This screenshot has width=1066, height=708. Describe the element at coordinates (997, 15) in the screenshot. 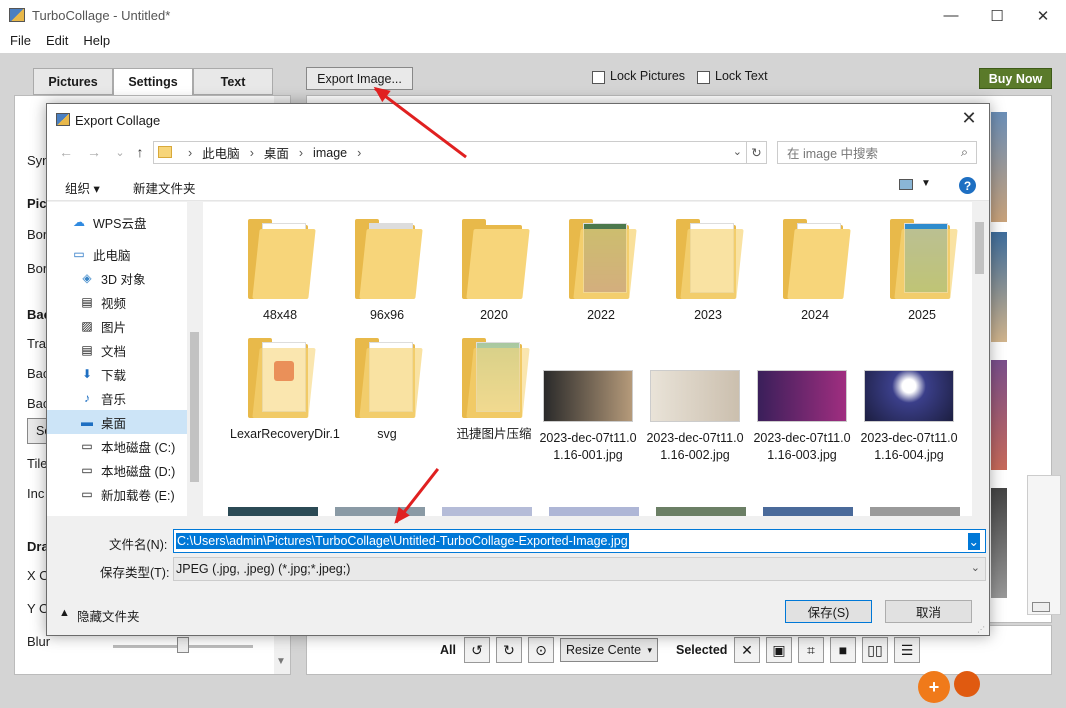

I see `maximize-icon: ☐` at that location.